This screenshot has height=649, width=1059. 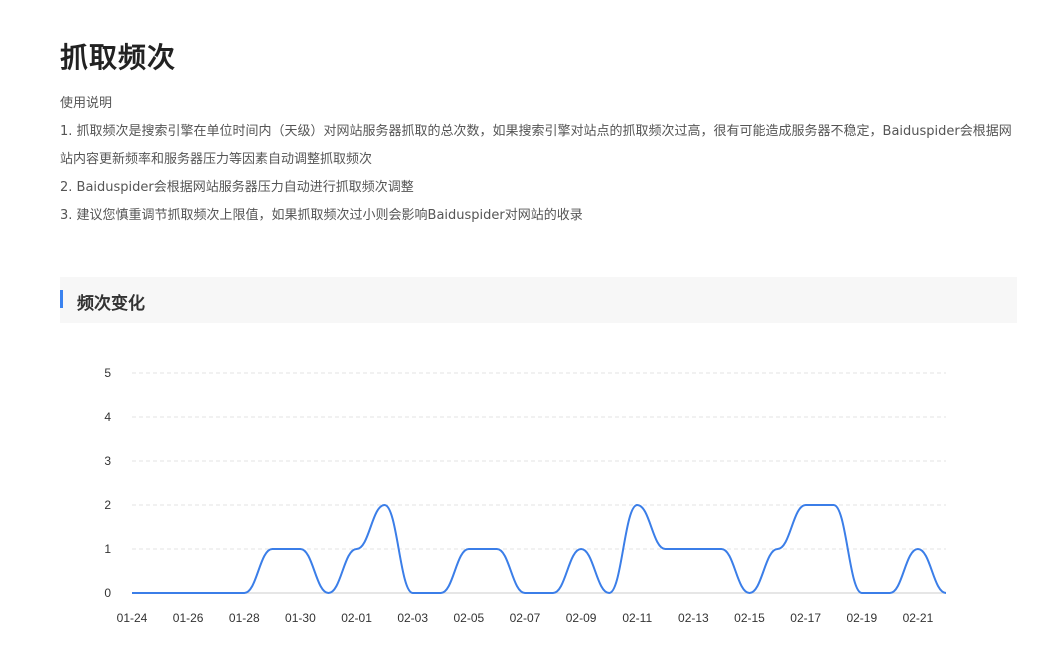 What do you see at coordinates (86, 103) in the screenshot?
I see `usage-heading: 使用说明` at bounding box center [86, 103].